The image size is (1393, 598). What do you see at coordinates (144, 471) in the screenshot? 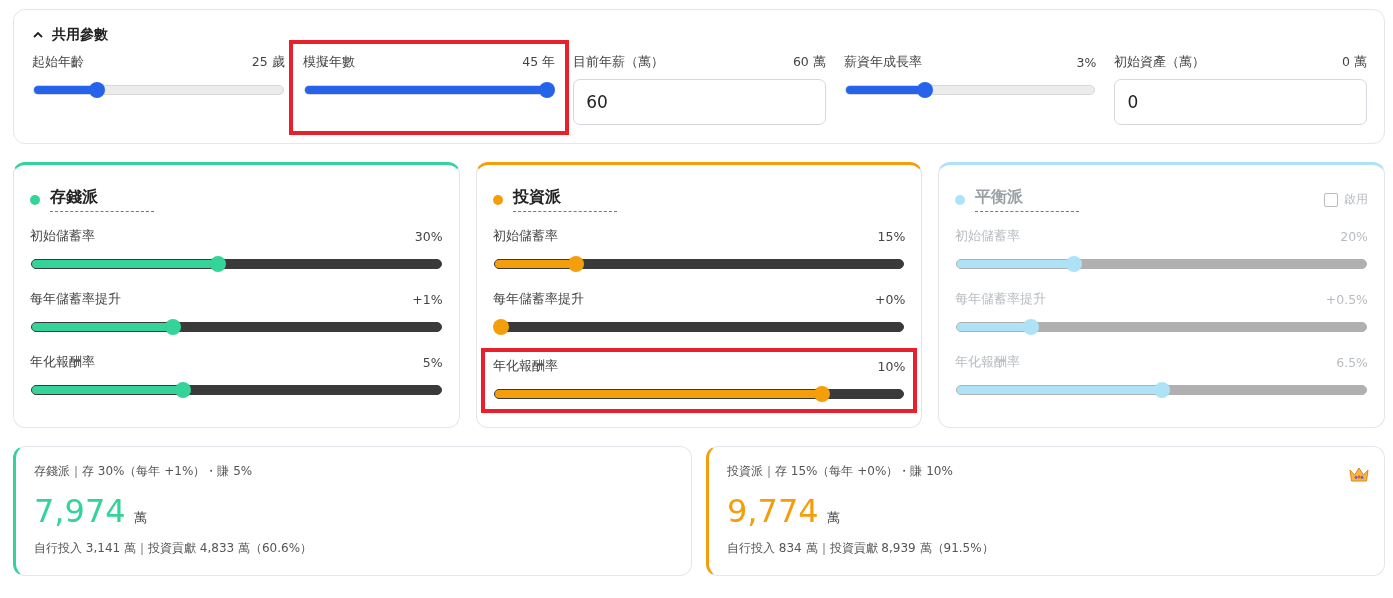
I see `result-summary: 存錢派｜存 30%（每年 +1%）・賺 5%` at bounding box center [144, 471].